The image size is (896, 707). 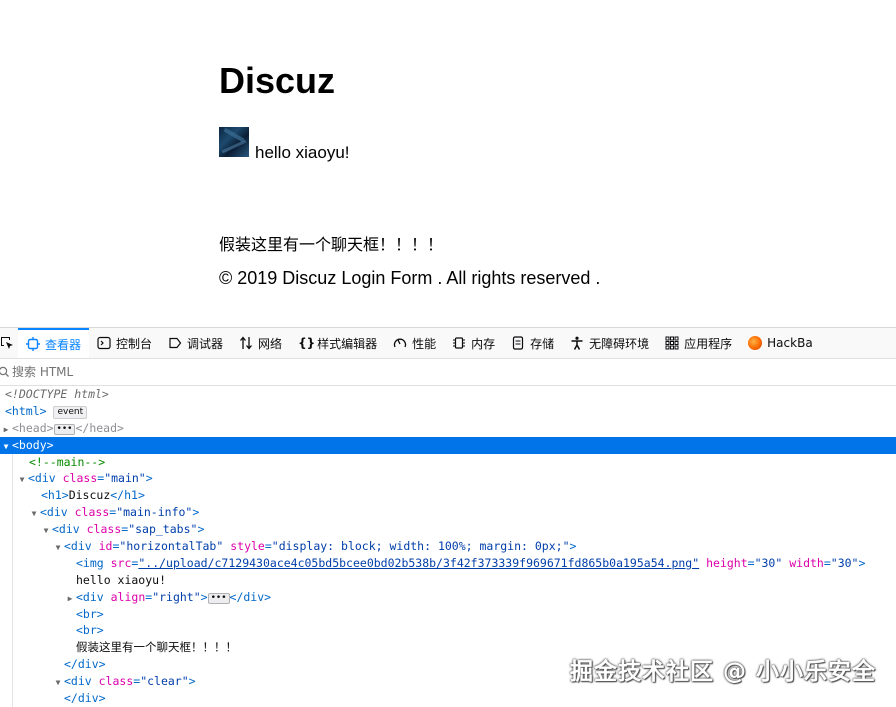 What do you see at coordinates (90, 613) in the screenshot?
I see `br-tag: <br>` at bounding box center [90, 613].